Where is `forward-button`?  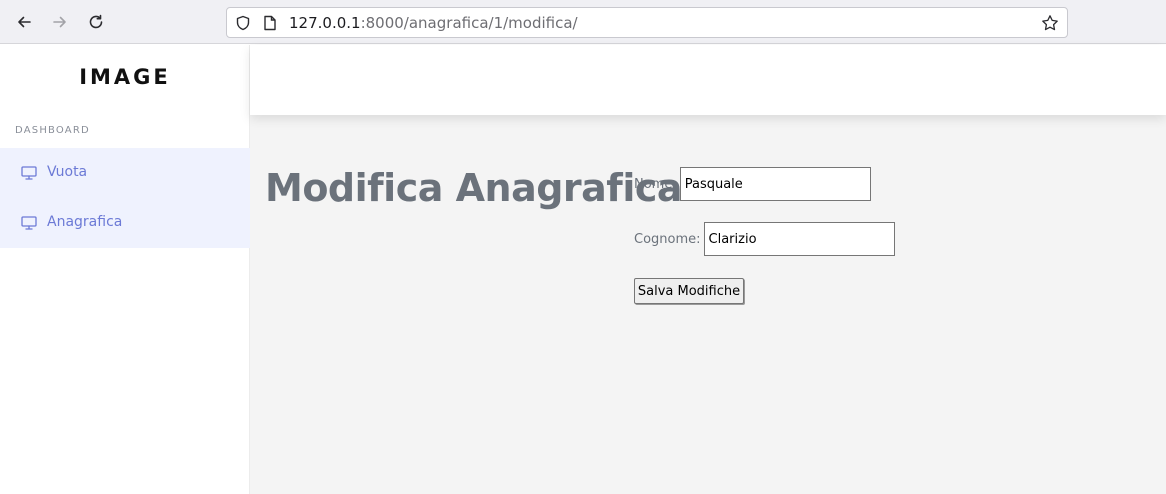
forward-button is located at coordinates (60, 22).